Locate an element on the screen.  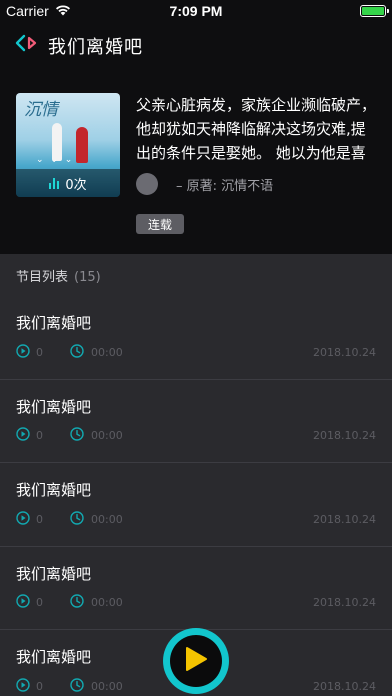
synopsis-line: 他却犹如天神降临解决这场灾难,提 is located at coordinates (251, 129).